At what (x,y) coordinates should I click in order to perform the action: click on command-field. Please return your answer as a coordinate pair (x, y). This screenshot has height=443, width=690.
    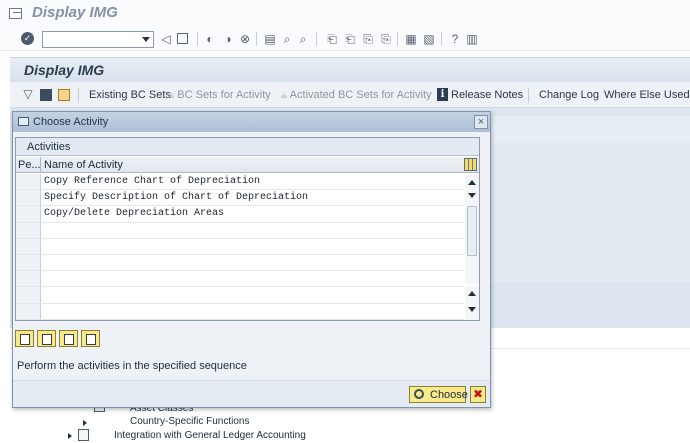
    Looking at the image, I should click on (98, 39).